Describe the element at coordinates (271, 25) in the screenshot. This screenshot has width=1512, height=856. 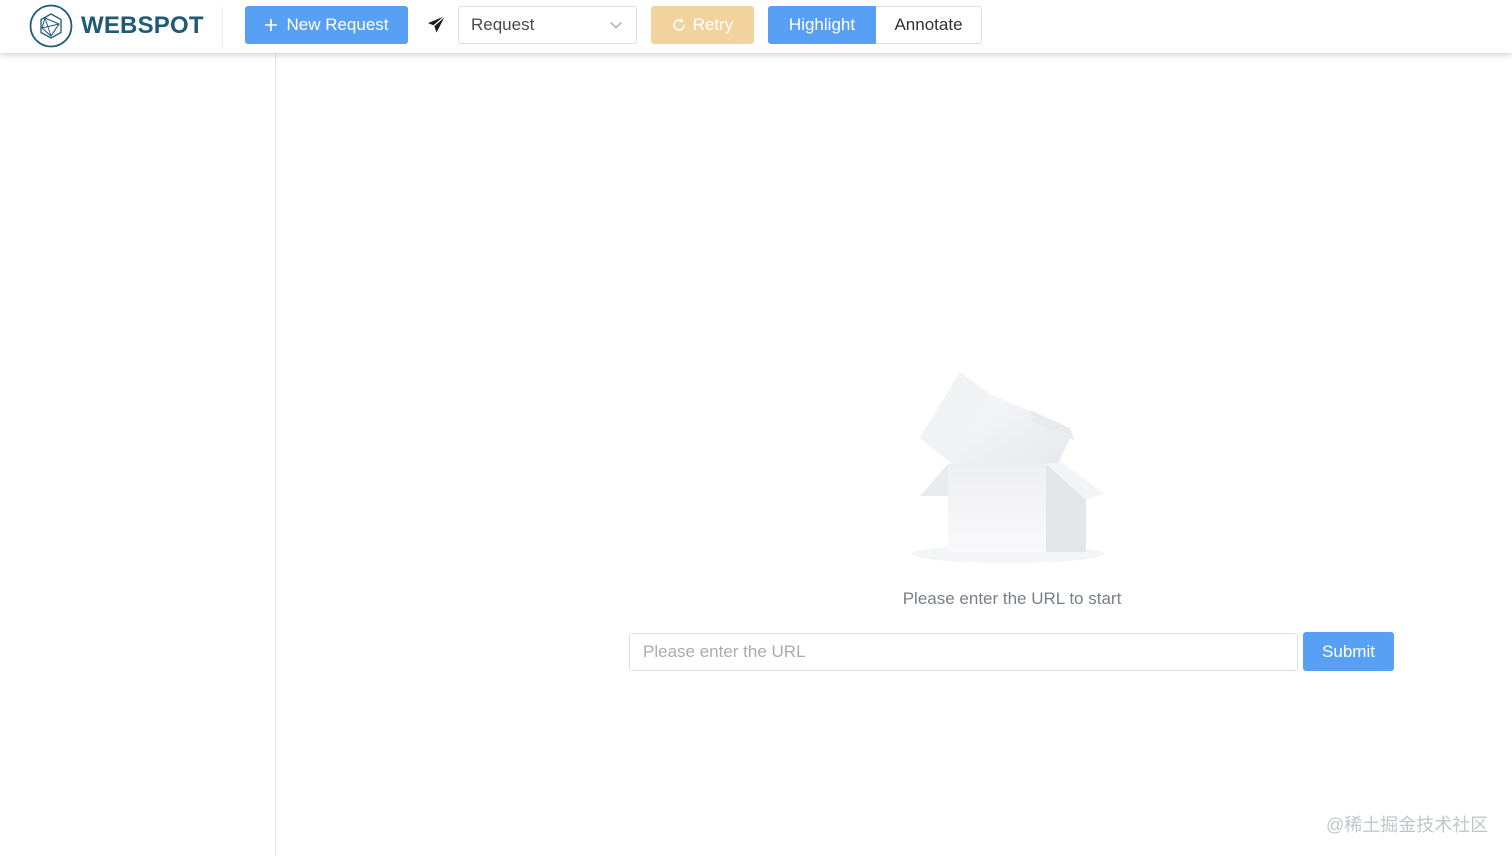
I see `plus-icon` at that location.